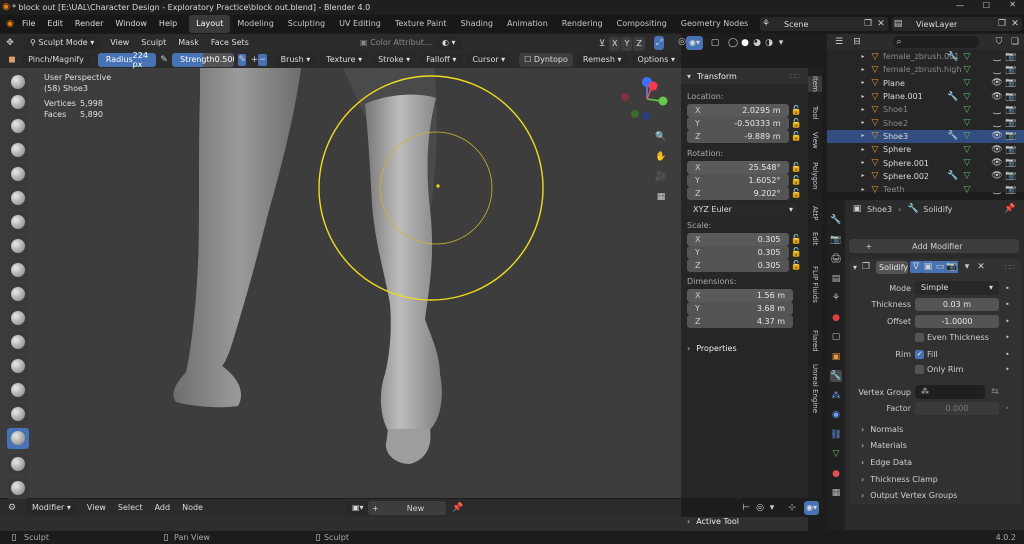 The image size is (1024, 544). What do you see at coordinates (884, 446) in the screenshot?
I see `subpanel-materials: › Materials` at bounding box center [884, 446].